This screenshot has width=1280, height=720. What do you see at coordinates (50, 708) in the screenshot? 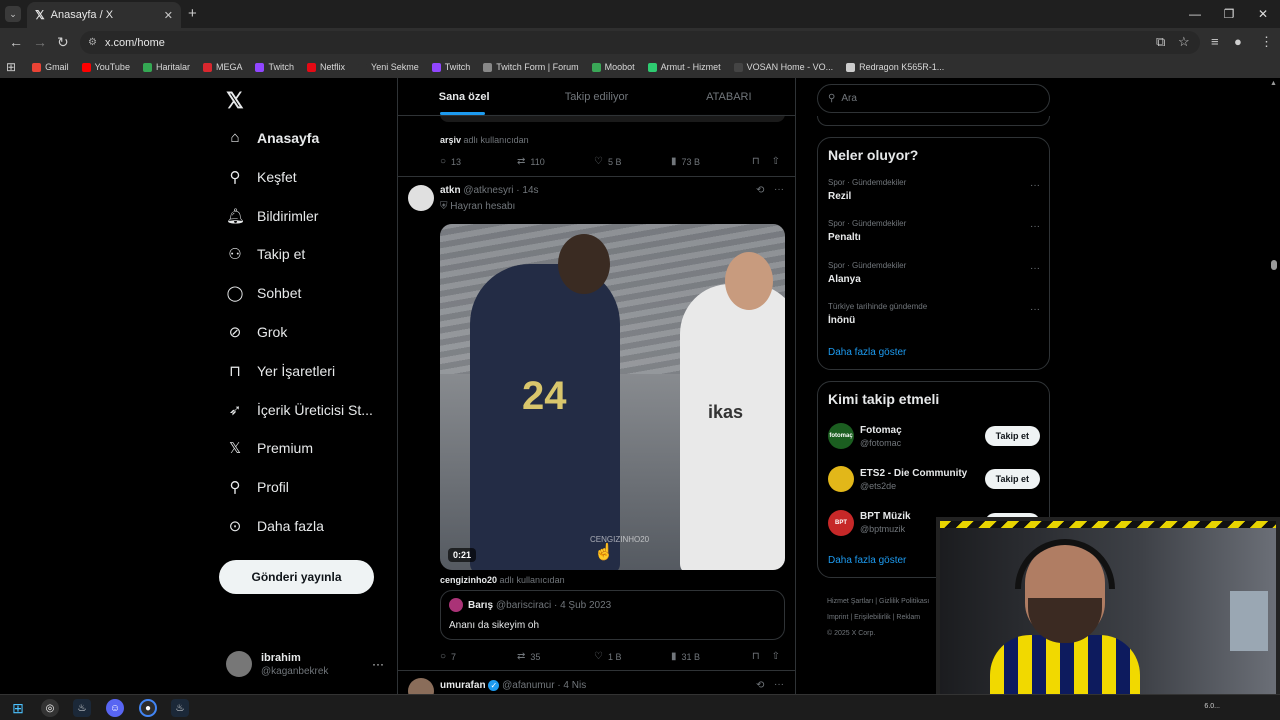
I see `app-icon: ◎` at bounding box center [50, 708].